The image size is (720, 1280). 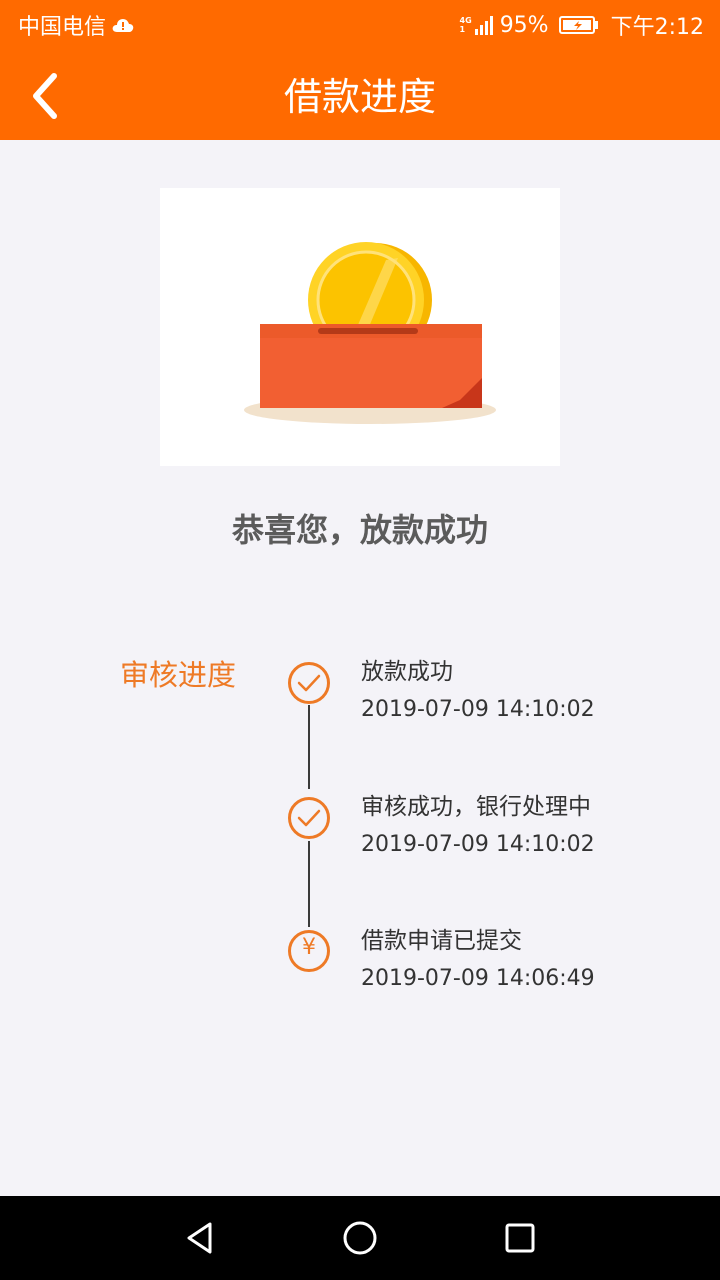 What do you see at coordinates (360, 70) in the screenshot?
I see `top-bar: 中国电信 4G 1 95% 下午2:12 借款进度` at bounding box center [360, 70].